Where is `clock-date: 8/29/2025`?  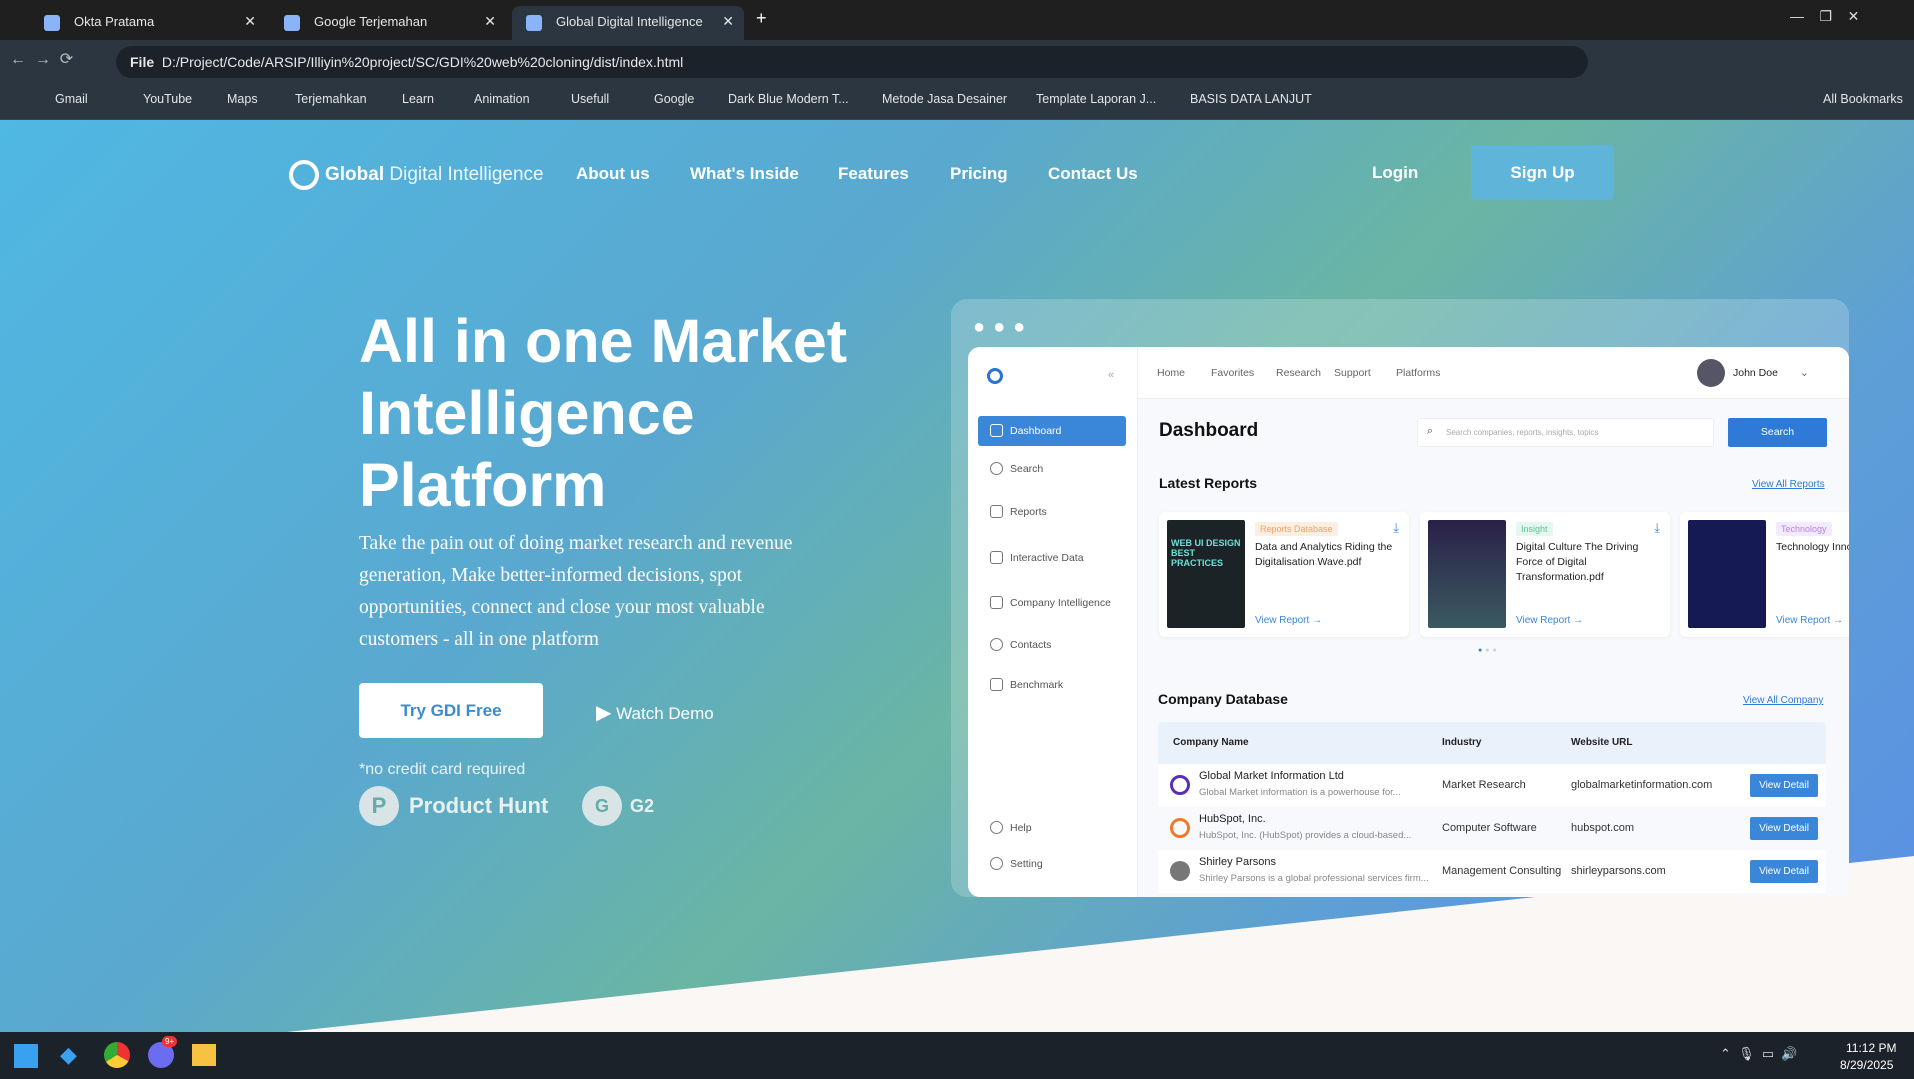 clock-date: 8/29/2025 is located at coordinates (1866, 1065).